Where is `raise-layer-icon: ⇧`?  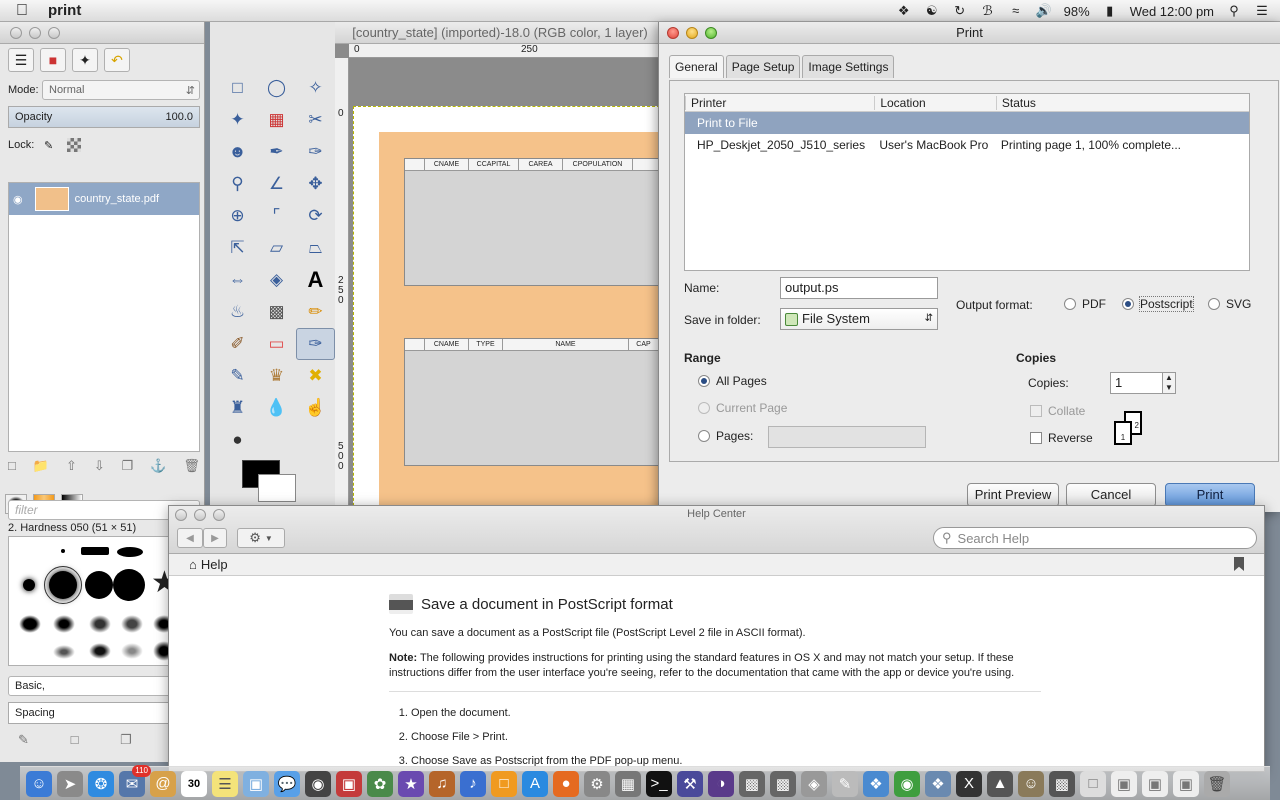 raise-layer-icon: ⇧ is located at coordinates (71, 466).